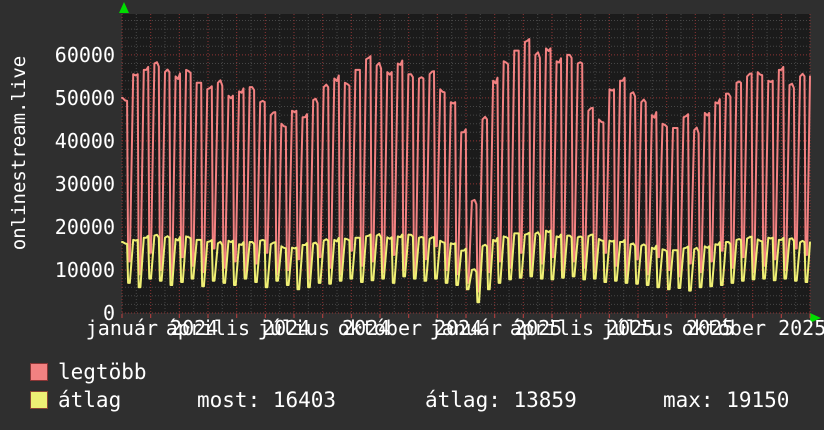 This screenshot has width=824, height=430. I want to click on y-axis-title: onlinestream.live, so click(19, 153).